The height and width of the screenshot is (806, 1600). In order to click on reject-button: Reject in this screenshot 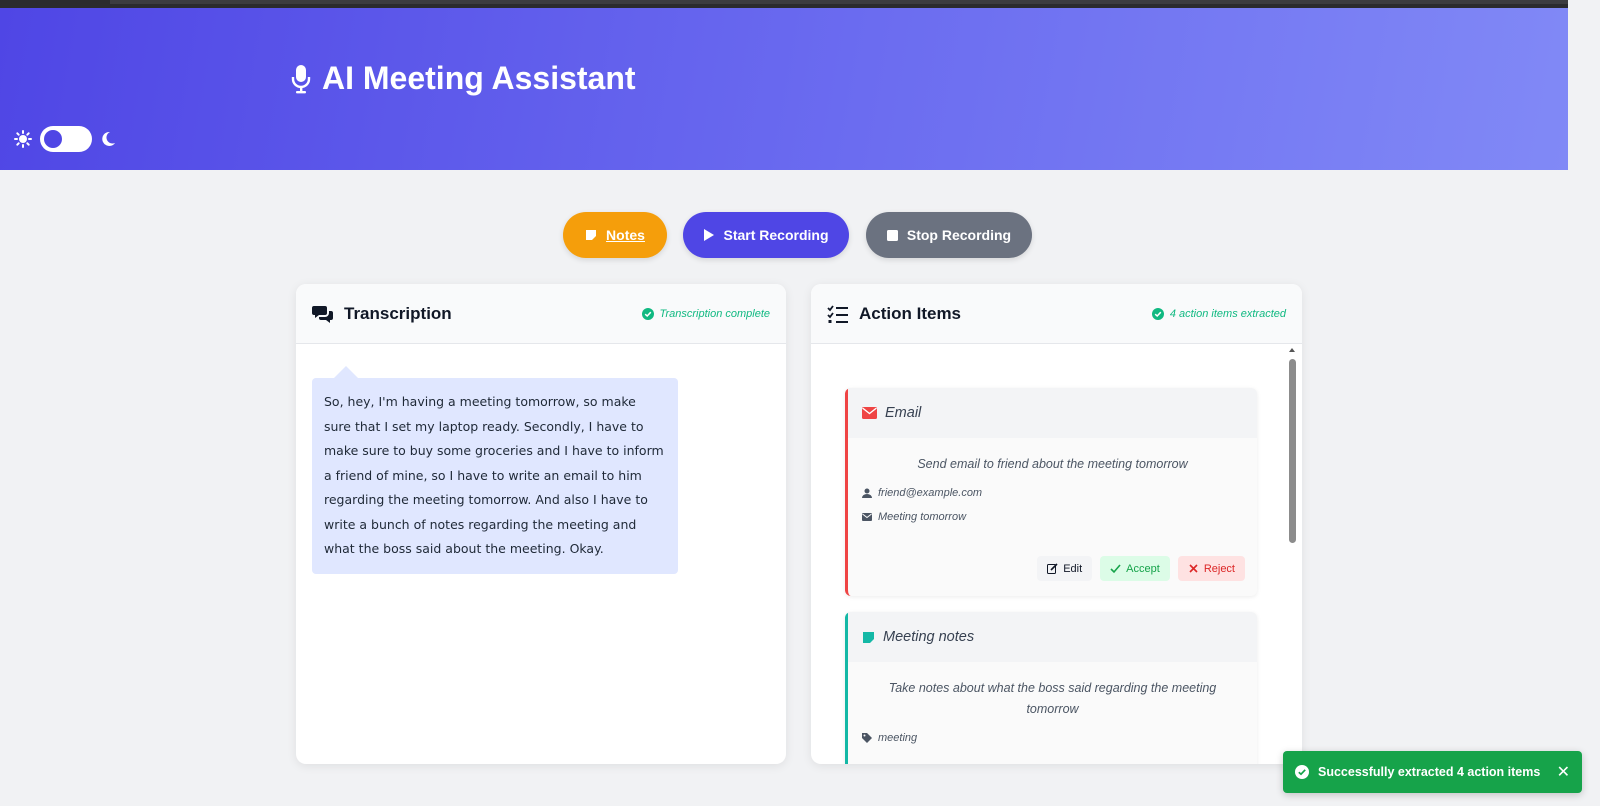, I will do `click(1211, 568)`.